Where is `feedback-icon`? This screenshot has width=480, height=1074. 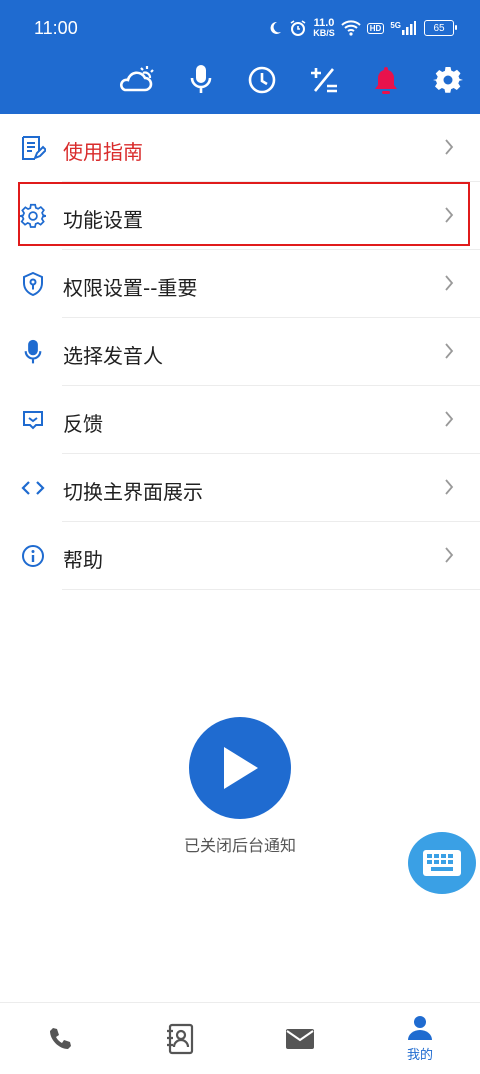 feedback-icon is located at coordinates (33, 420).